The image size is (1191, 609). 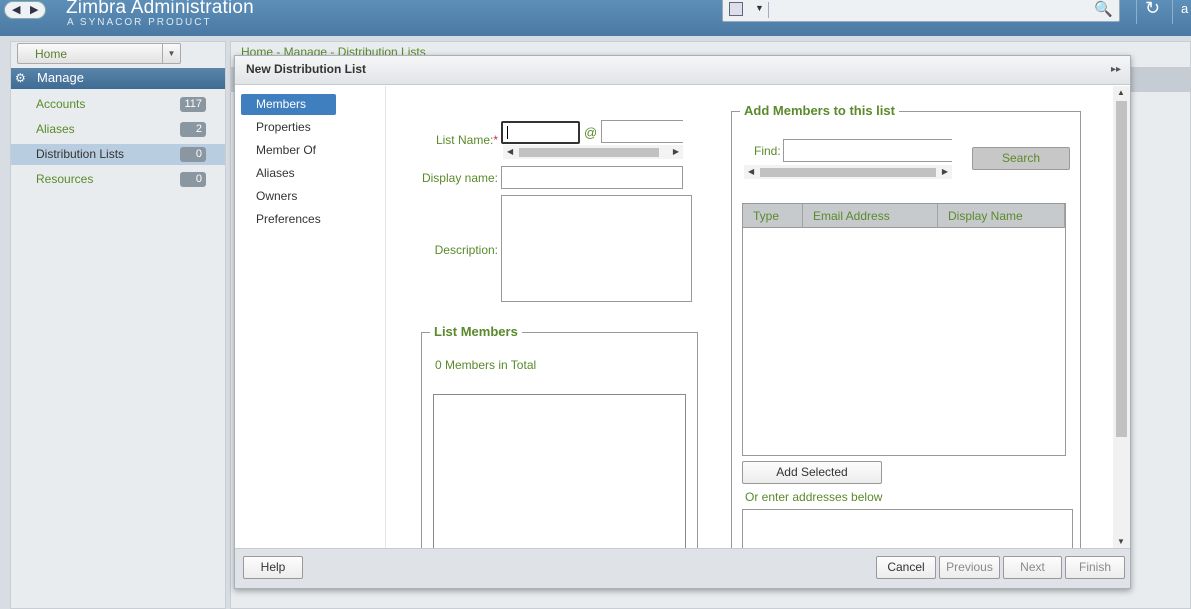 I want to click on list-members-legend: List Members, so click(x=476, y=331).